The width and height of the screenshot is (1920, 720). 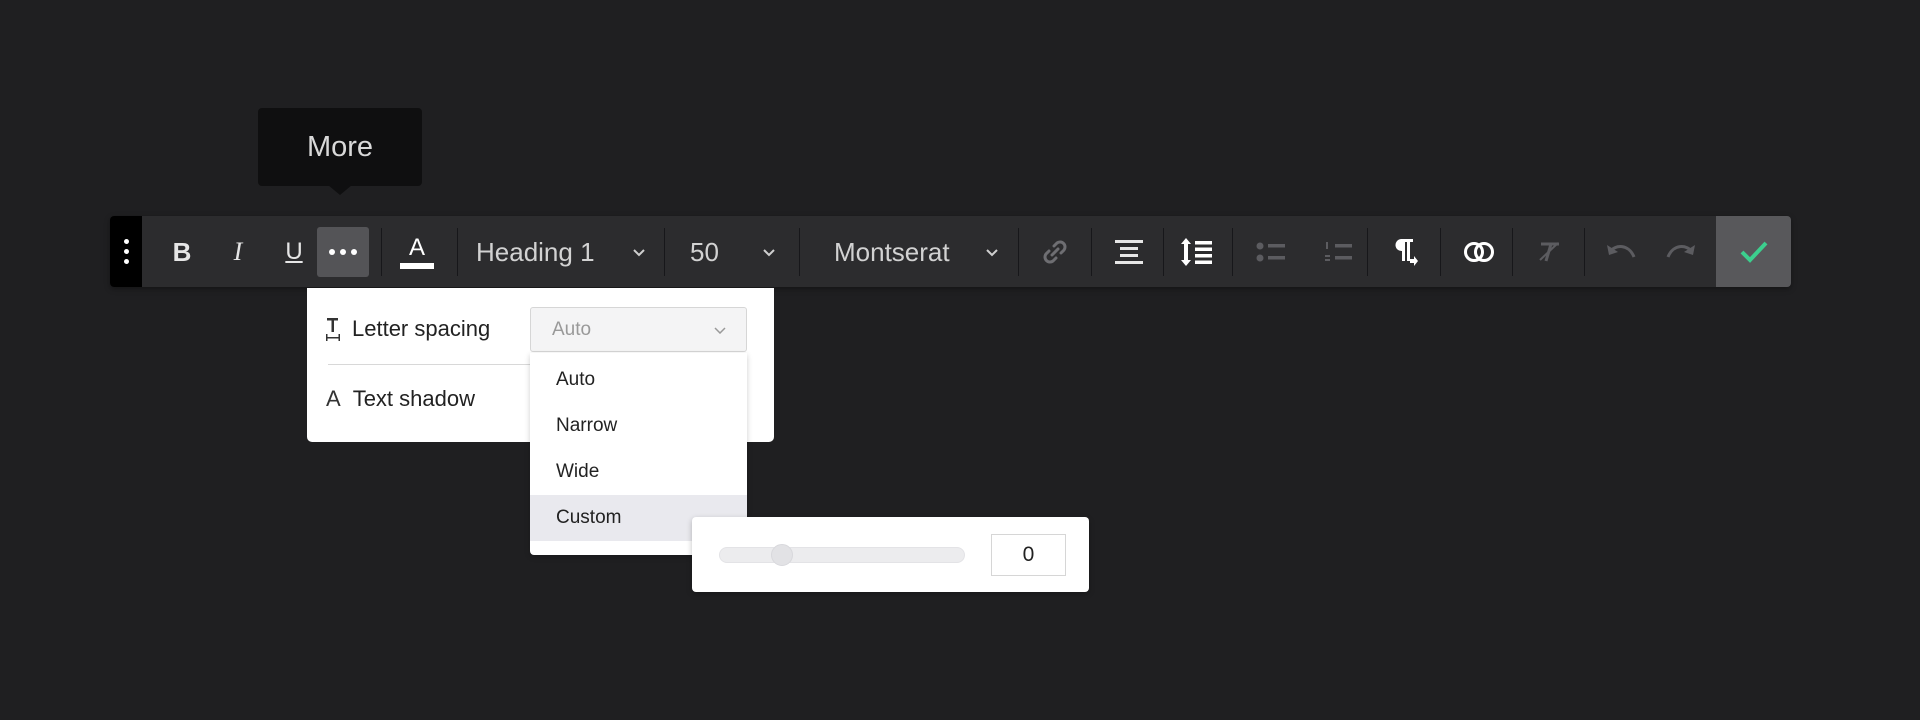 What do you see at coordinates (782, 555) in the screenshot?
I see `spacing-slider-thumb` at bounding box center [782, 555].